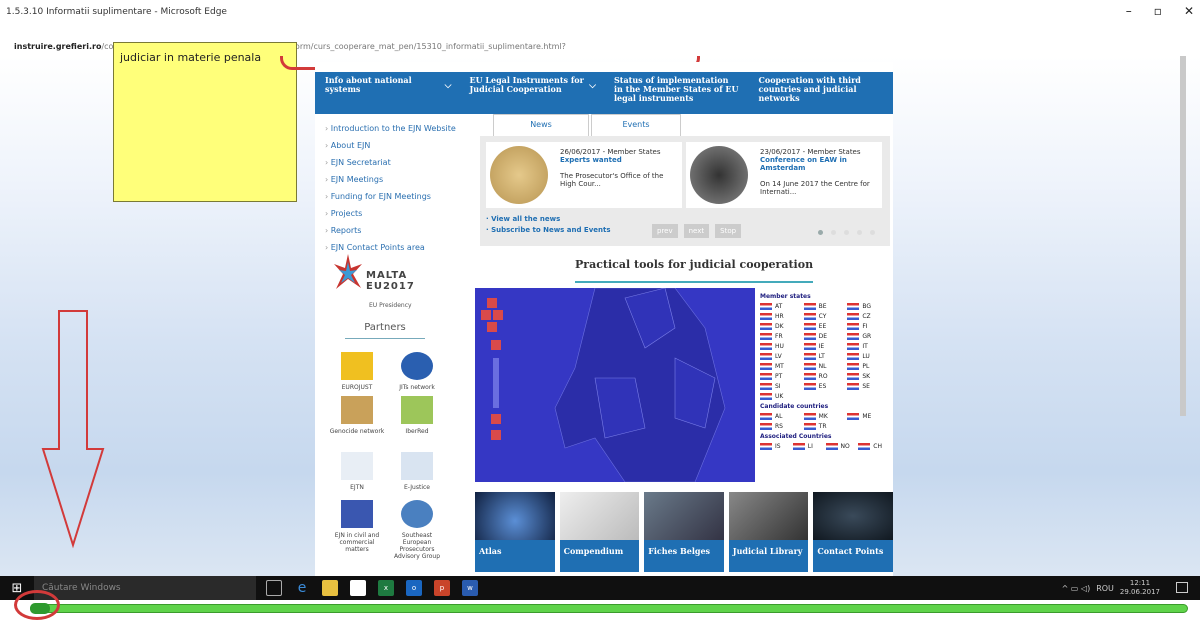  What do you see at coordinates (1140, 588) in the screenshot?
I see `clock: 12:11 29.06.2017` at bounding box center [1140, 588].